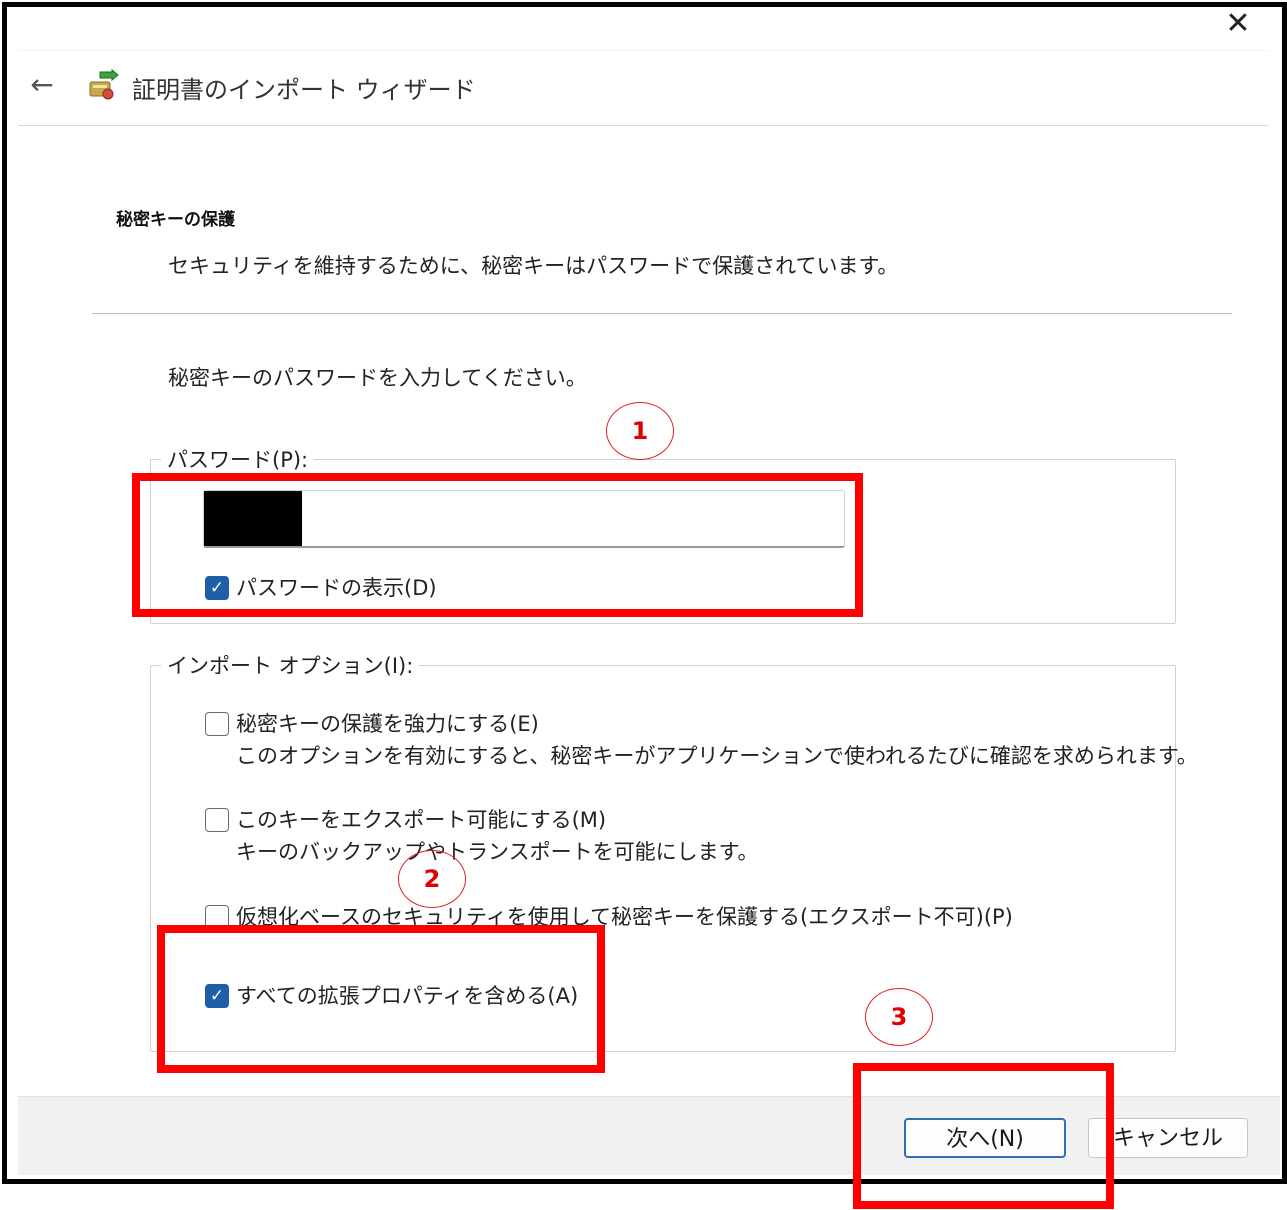 The image size is (1287, 1210). Describe the element at coordinates (304, 90) in the screenshot. I see `wizard-title: 証明書のインポート ウィザード` at that location.